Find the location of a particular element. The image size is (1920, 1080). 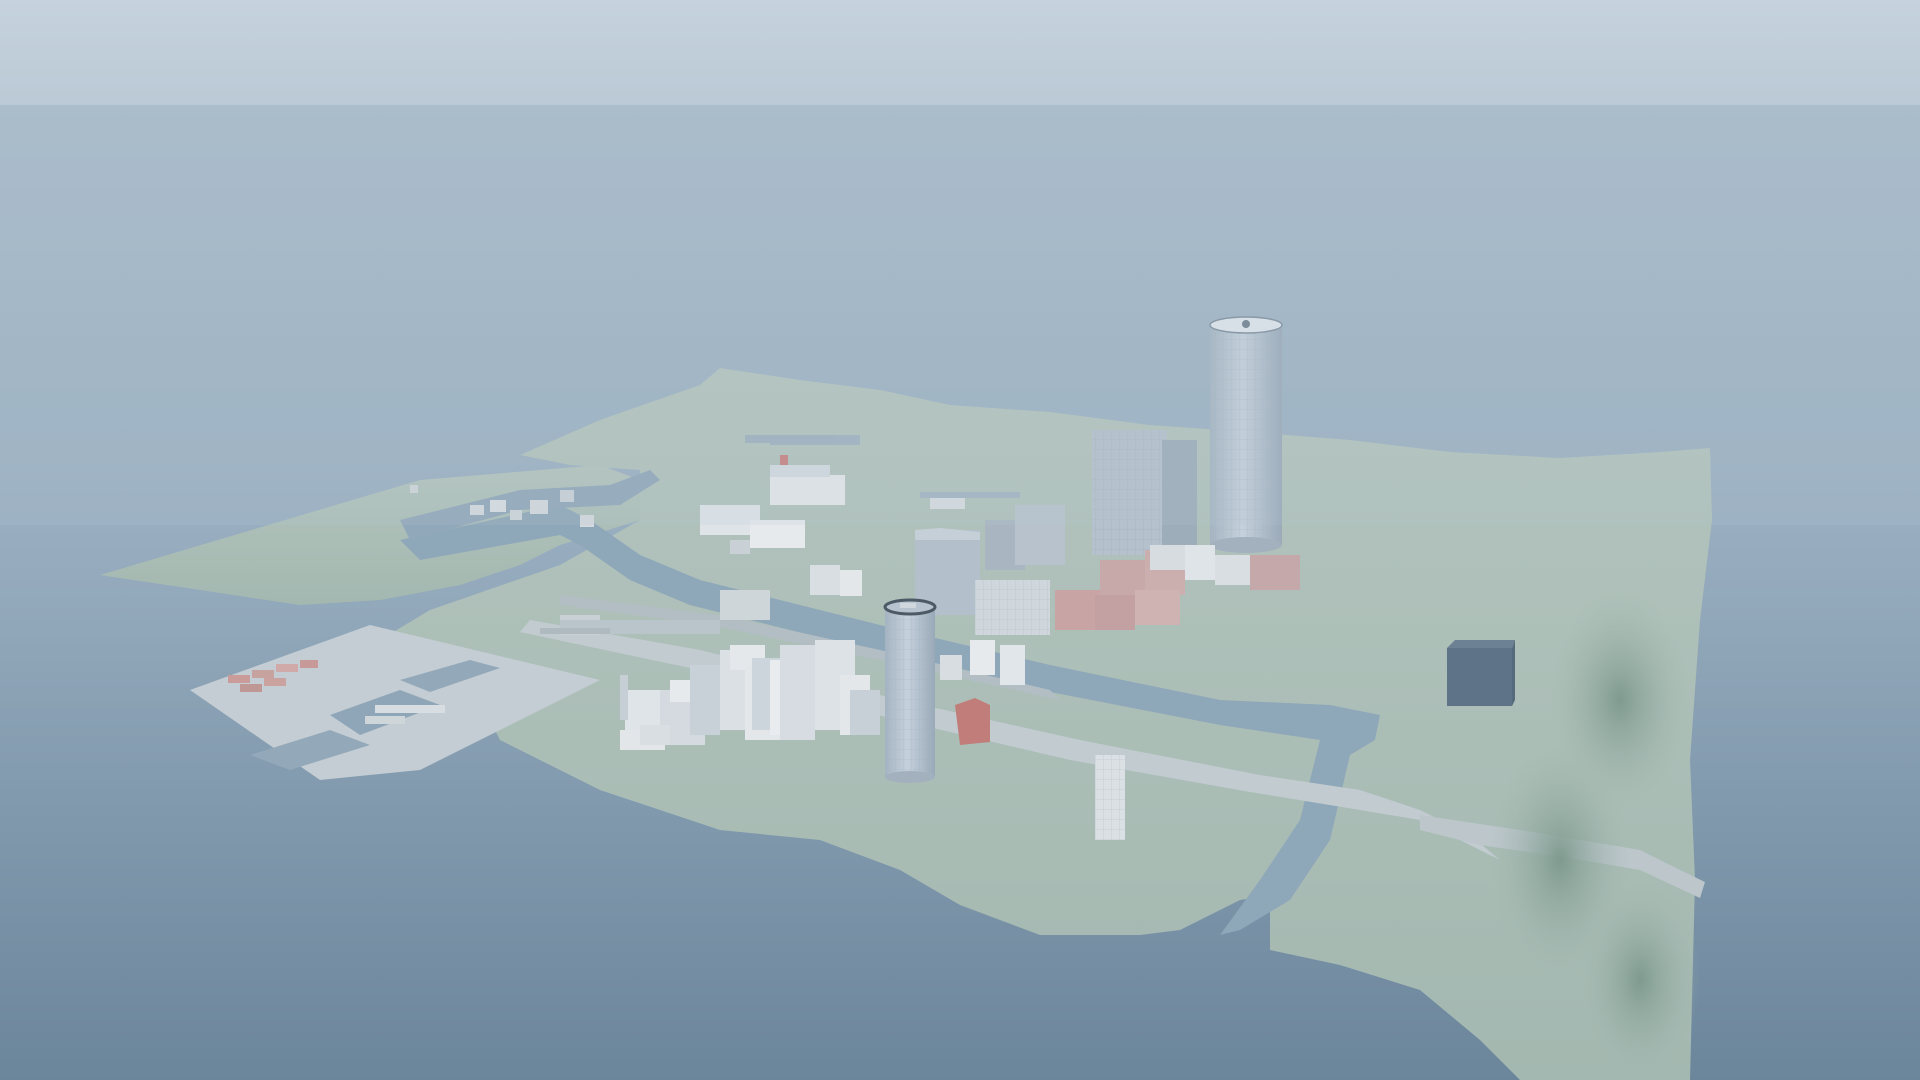

airstrip-marking is located at coordinates (575, 631).